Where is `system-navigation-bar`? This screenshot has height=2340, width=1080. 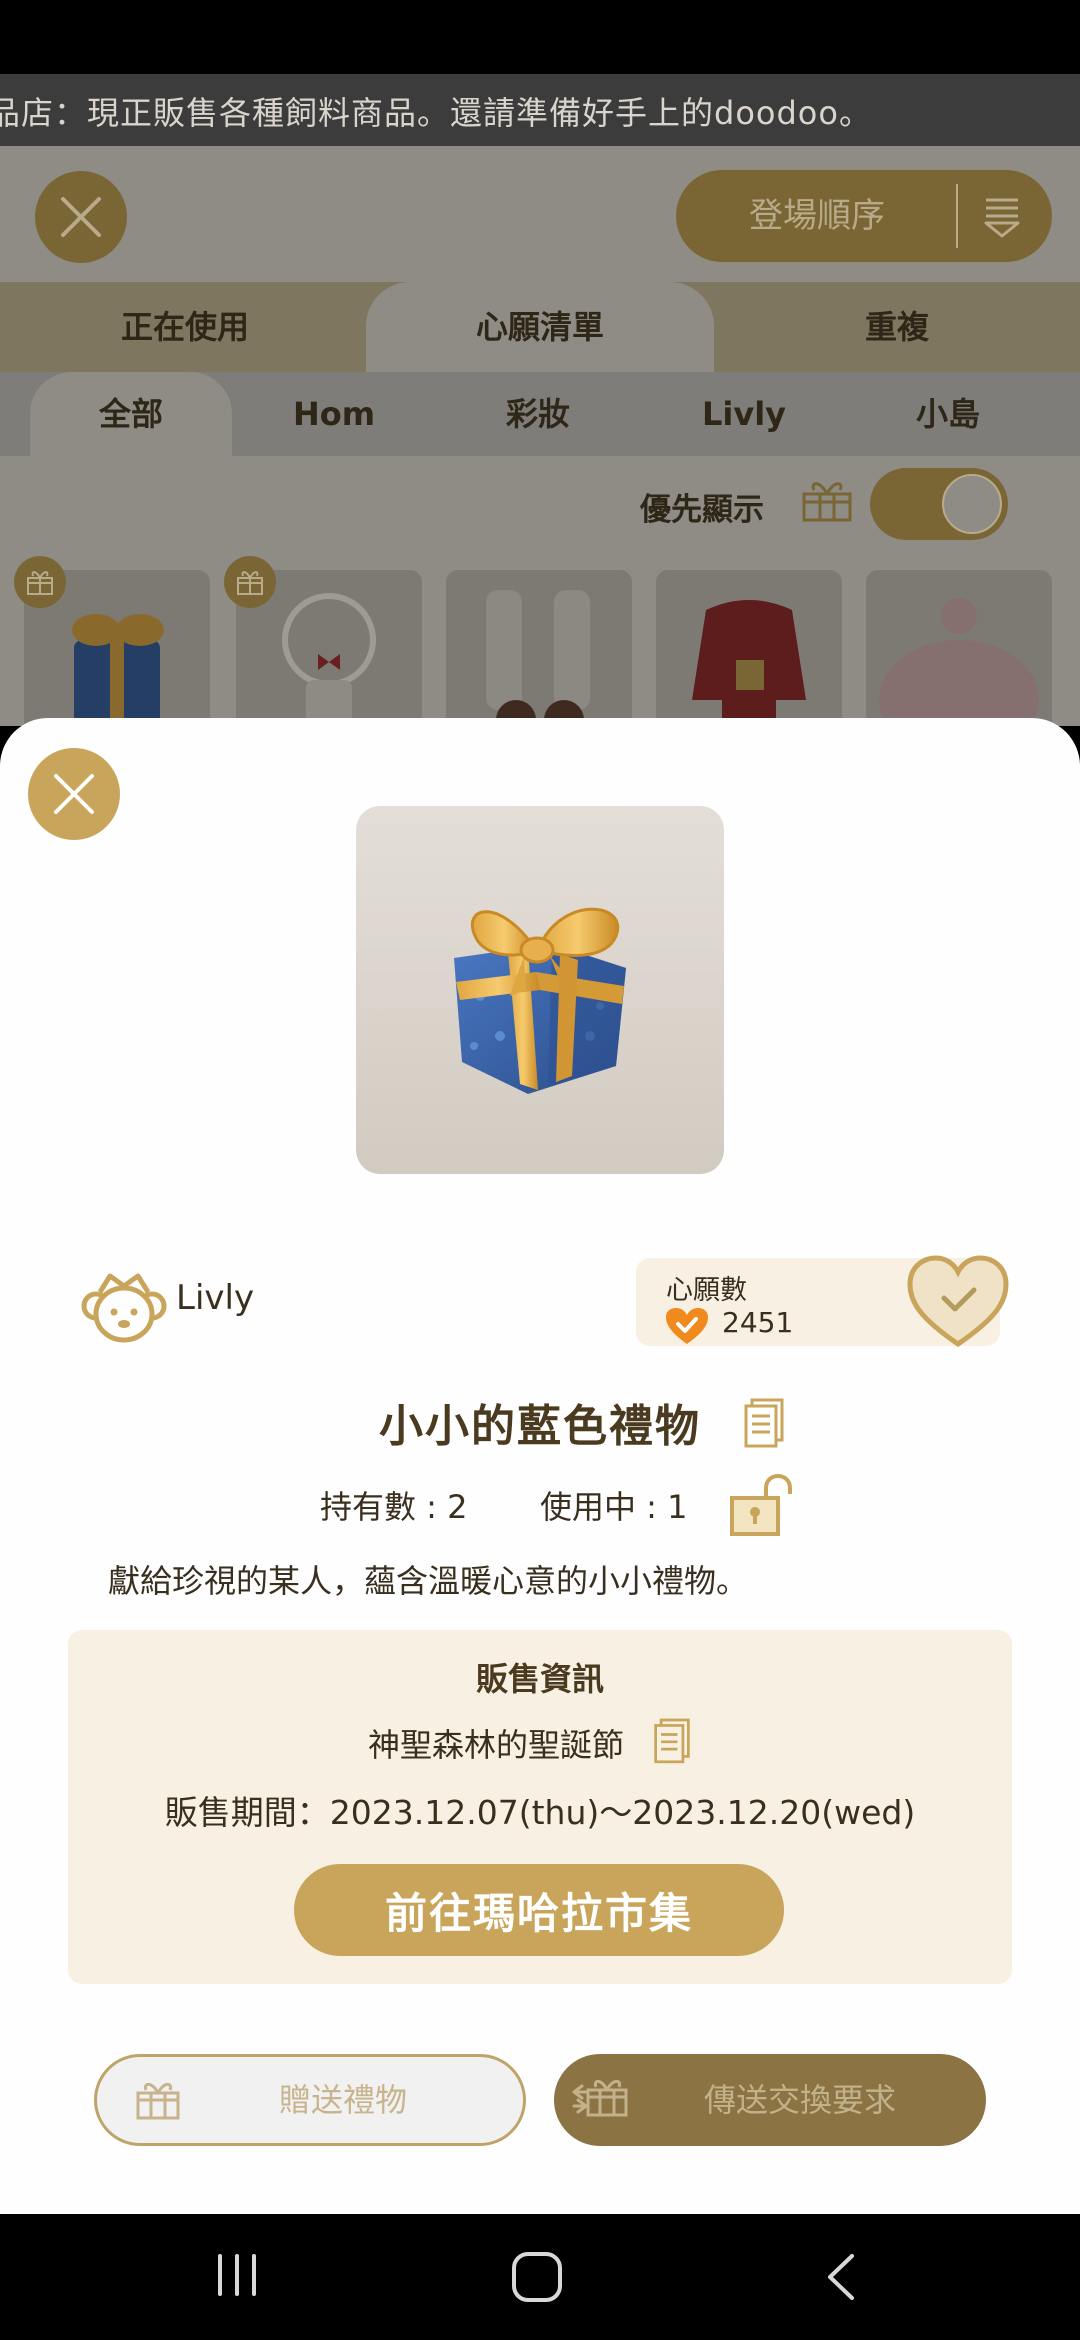
system-navigation-bar is located at coordinates (540, 2277).